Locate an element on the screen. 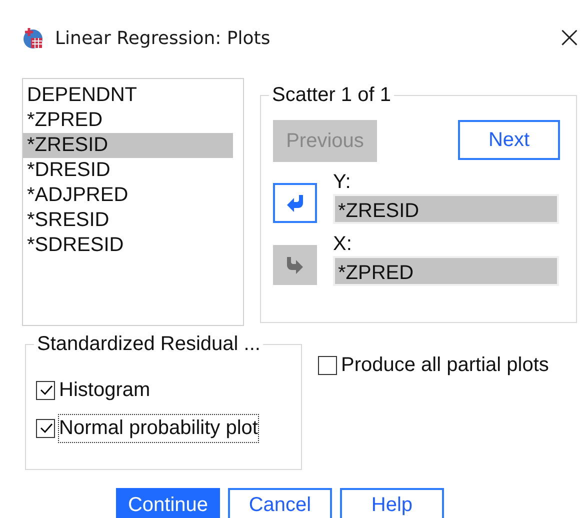 This screenshot has width=584, height=518. variable-item: *ZPRED is located at coordinates (128, 120).